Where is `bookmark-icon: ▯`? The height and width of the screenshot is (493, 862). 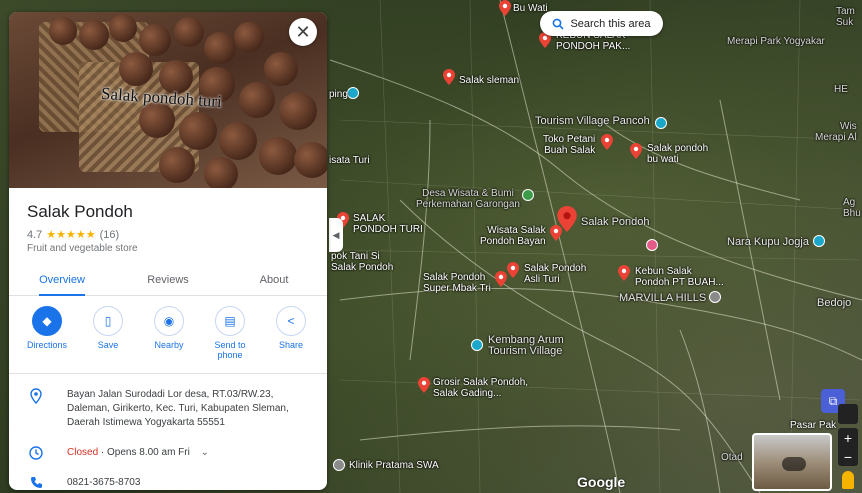 bookmark-icon: ▯ is located at coordinates (108, 321).